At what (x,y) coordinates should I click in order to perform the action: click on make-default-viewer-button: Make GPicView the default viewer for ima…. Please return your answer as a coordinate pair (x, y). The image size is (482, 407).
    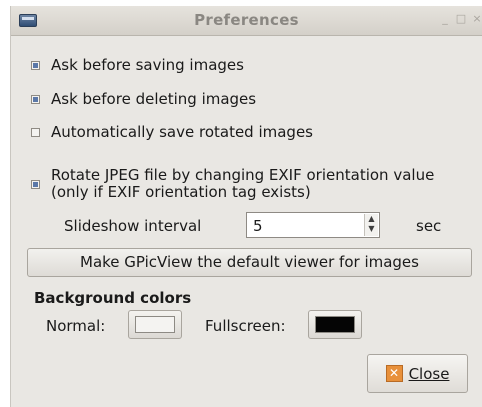
    Looking at the image, I should click on (249, 262).